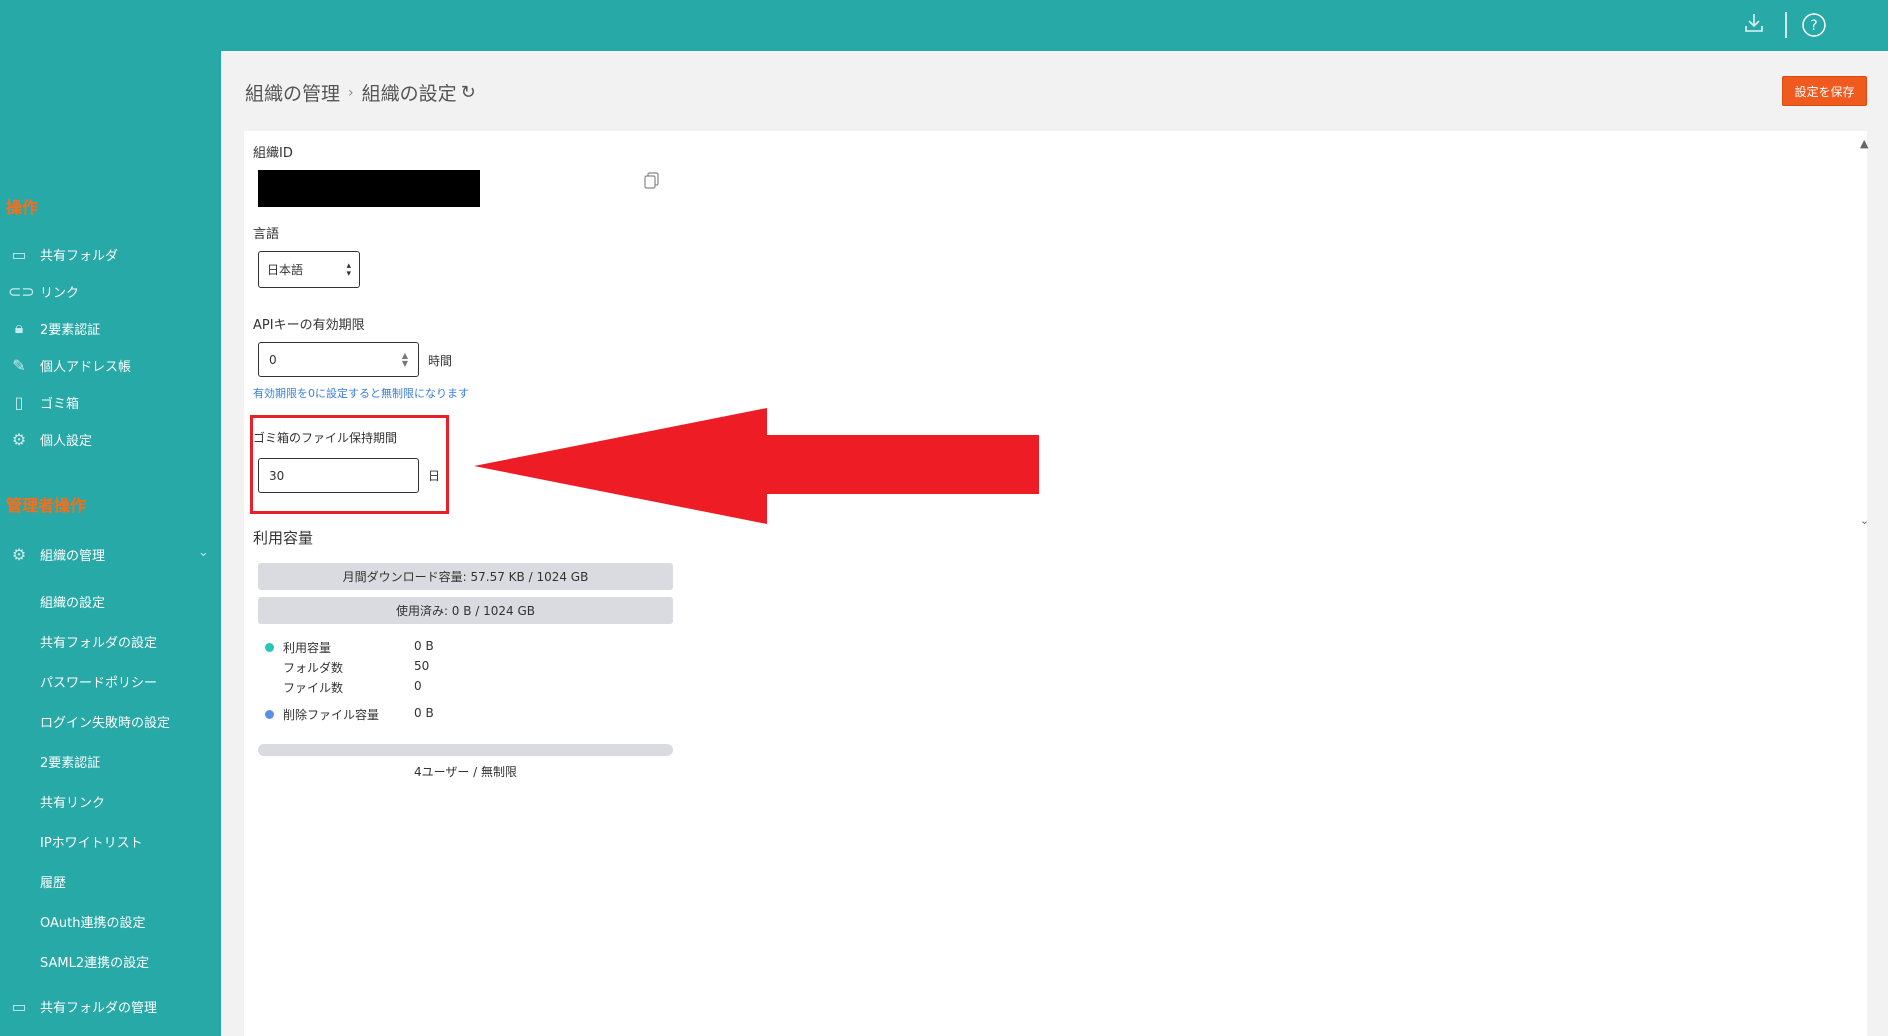  Describe the element at coordinates (434, 476) in the screenshot. I see `trash-retention-unit: 日` at that location.